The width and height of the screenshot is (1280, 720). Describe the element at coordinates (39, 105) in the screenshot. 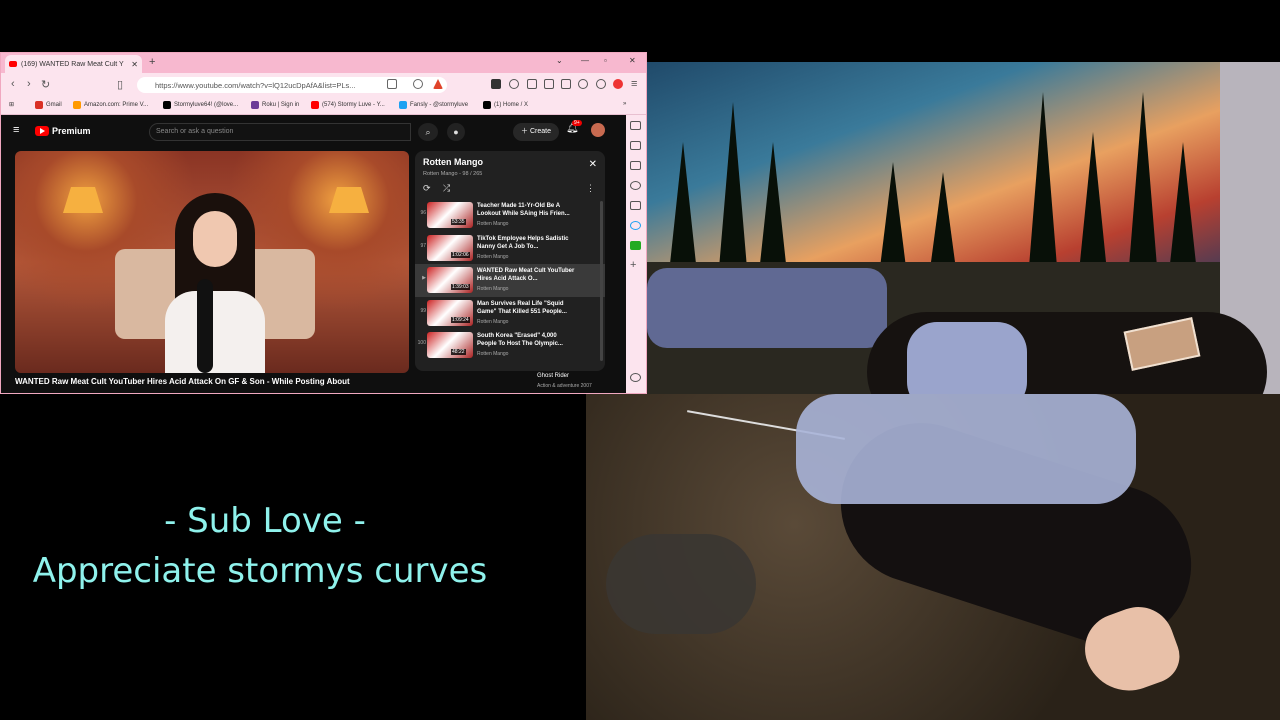

I see `gmail-icon` at that location.